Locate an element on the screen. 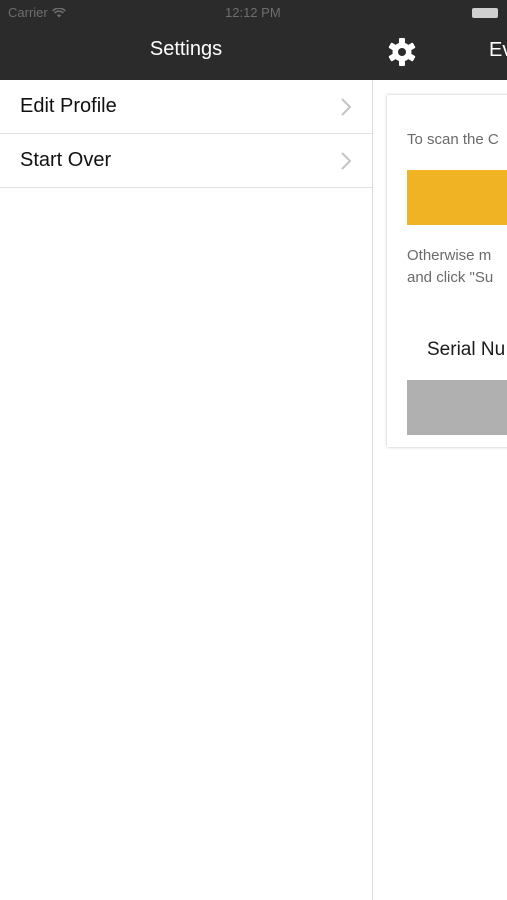 The width and height of the screenshot is (507, 900). serial-number-field is located at coordinates (457, 407).